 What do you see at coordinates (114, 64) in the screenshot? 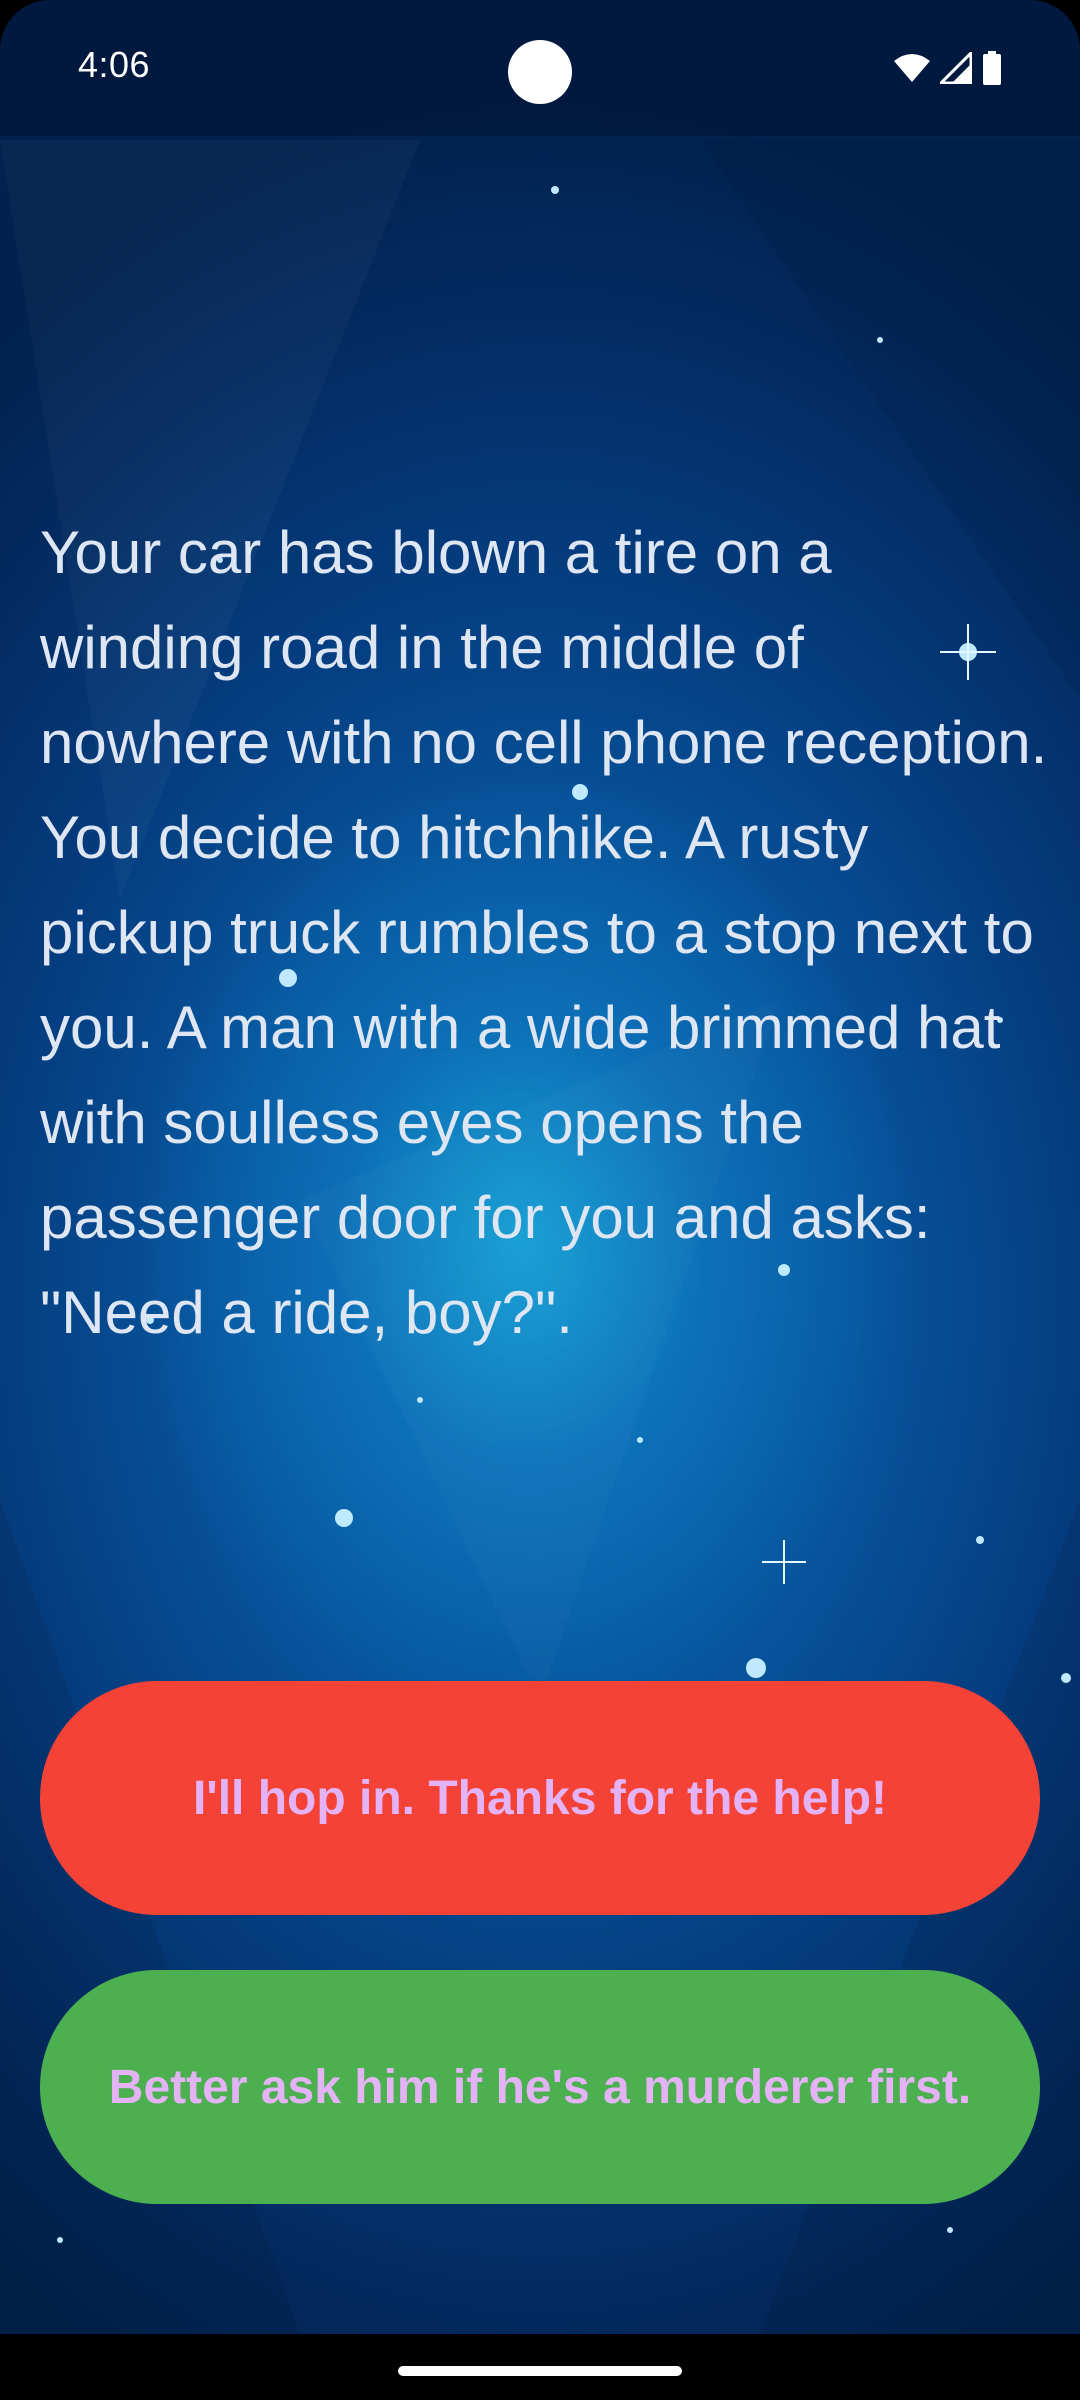
I see `status-time: 4:06` at bounding box center [114, 64].